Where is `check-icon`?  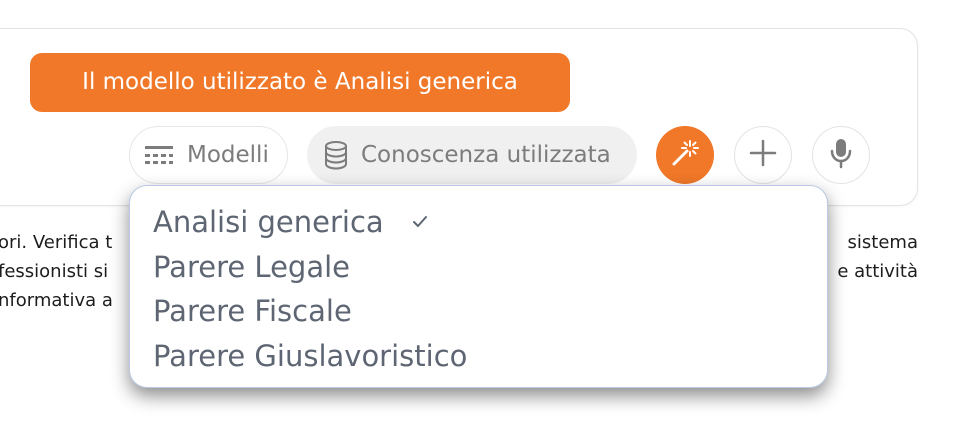 check-icon is located at coordinates (420, 222).